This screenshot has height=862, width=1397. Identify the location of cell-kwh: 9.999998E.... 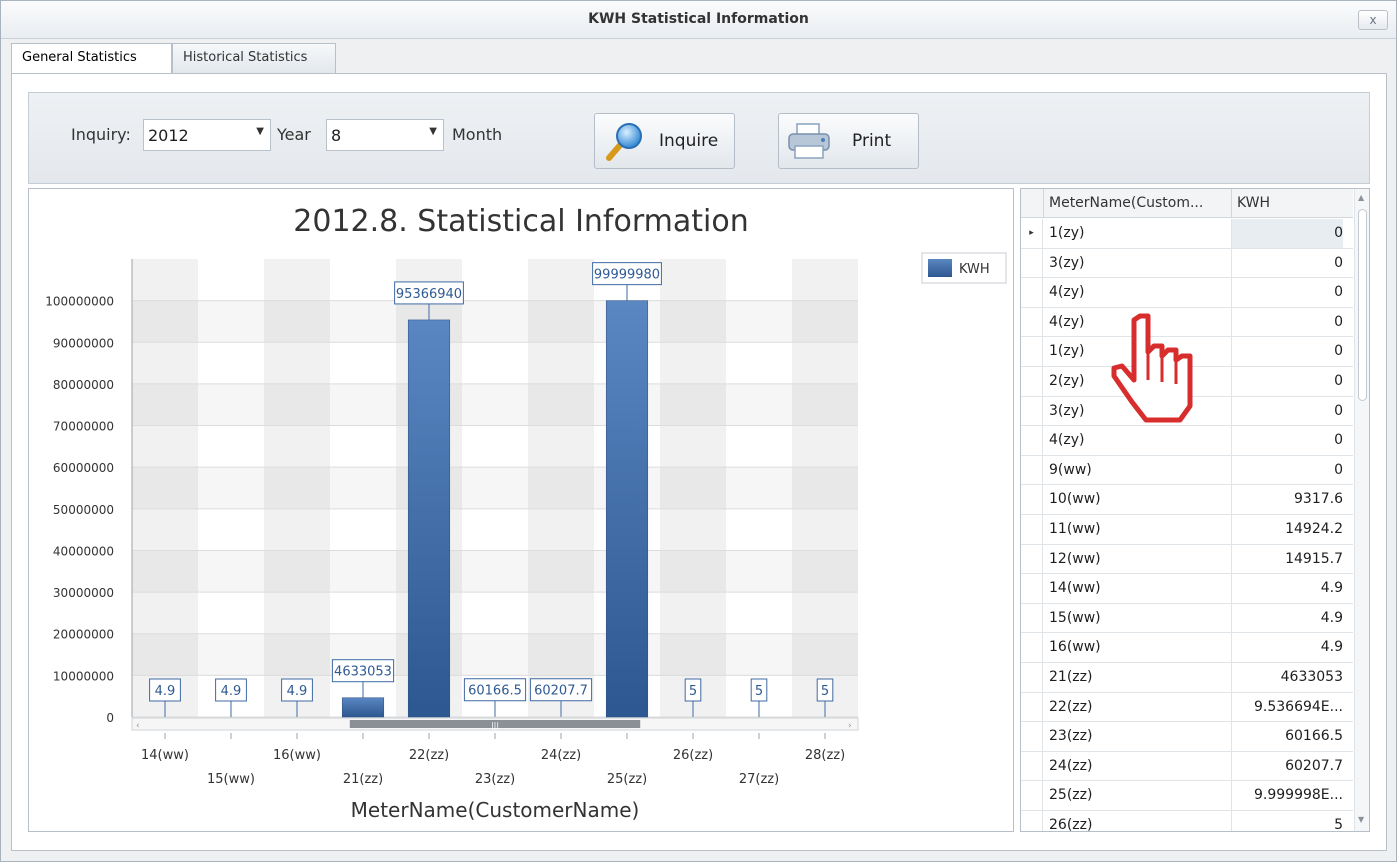
(1287, 796).